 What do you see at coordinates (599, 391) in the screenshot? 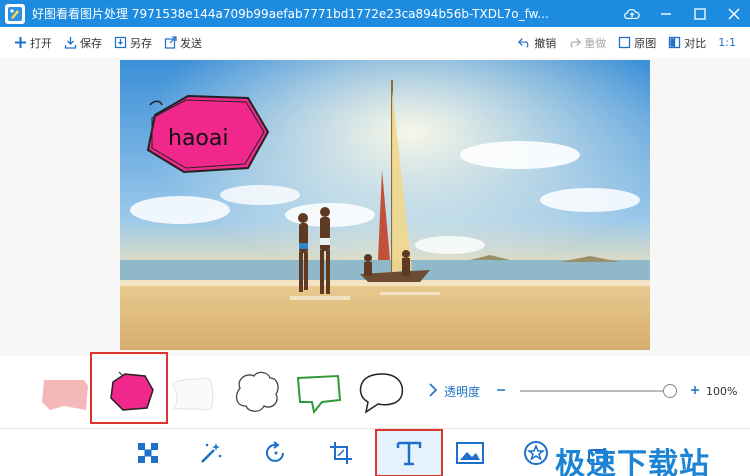
I see `opacity-slider` at bounding box center [599, 391].